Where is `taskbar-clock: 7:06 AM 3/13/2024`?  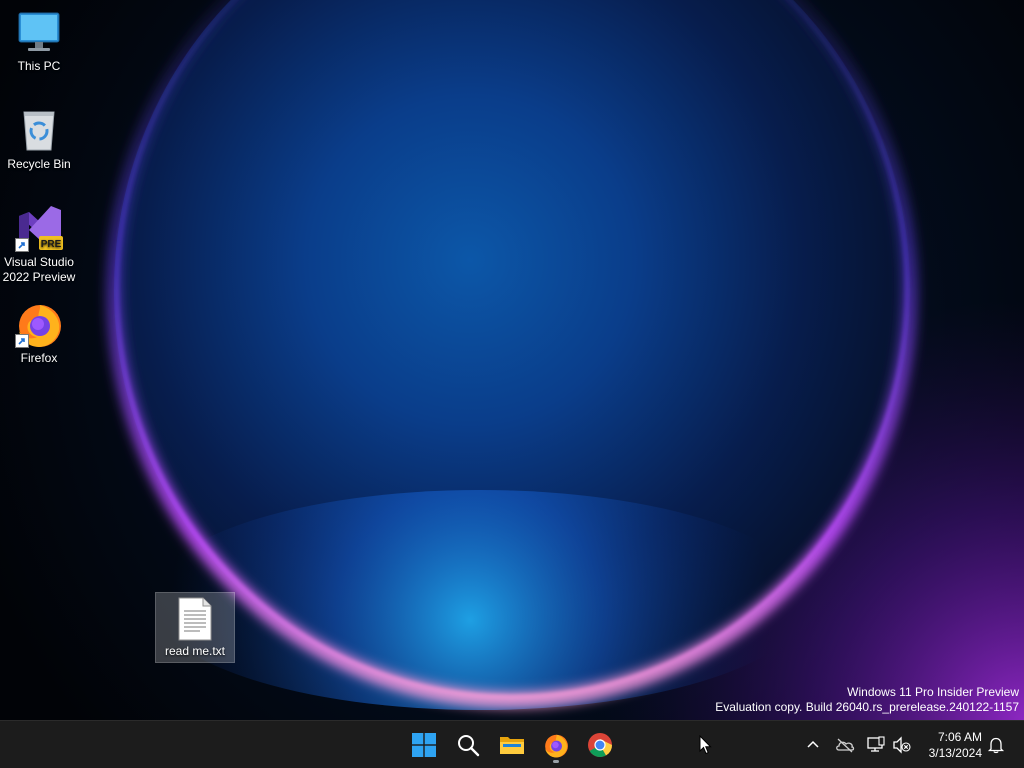 taskbar-clock: 7:06 AM 3/13/2024 is located at coordinates (955, 745).